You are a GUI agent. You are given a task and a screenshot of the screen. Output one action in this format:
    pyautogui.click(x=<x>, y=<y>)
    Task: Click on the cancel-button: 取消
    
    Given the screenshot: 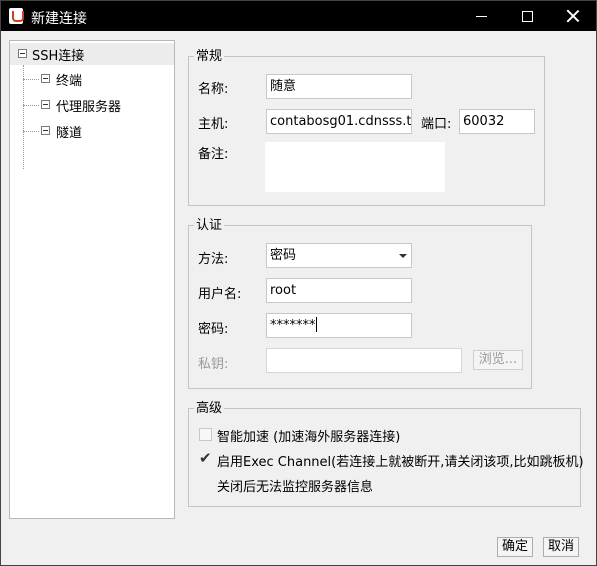 What is the action you would take?
    pyautogui.click(x=561, y=547)
    